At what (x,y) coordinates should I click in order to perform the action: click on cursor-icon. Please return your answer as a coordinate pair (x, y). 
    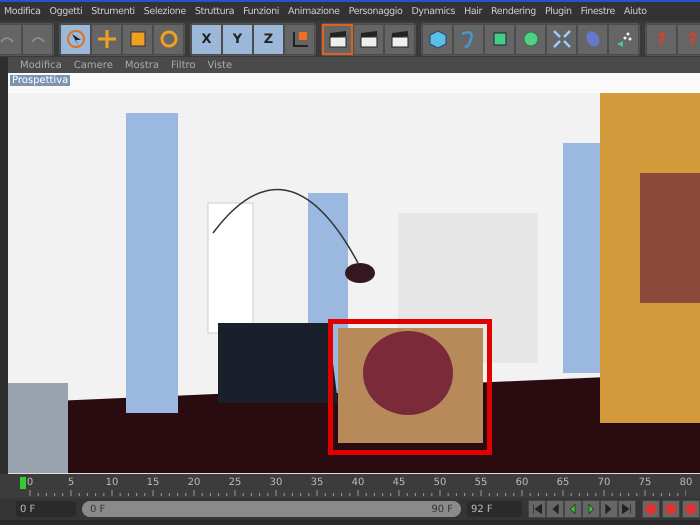
    Looking at the image, I should click on (76, 39).